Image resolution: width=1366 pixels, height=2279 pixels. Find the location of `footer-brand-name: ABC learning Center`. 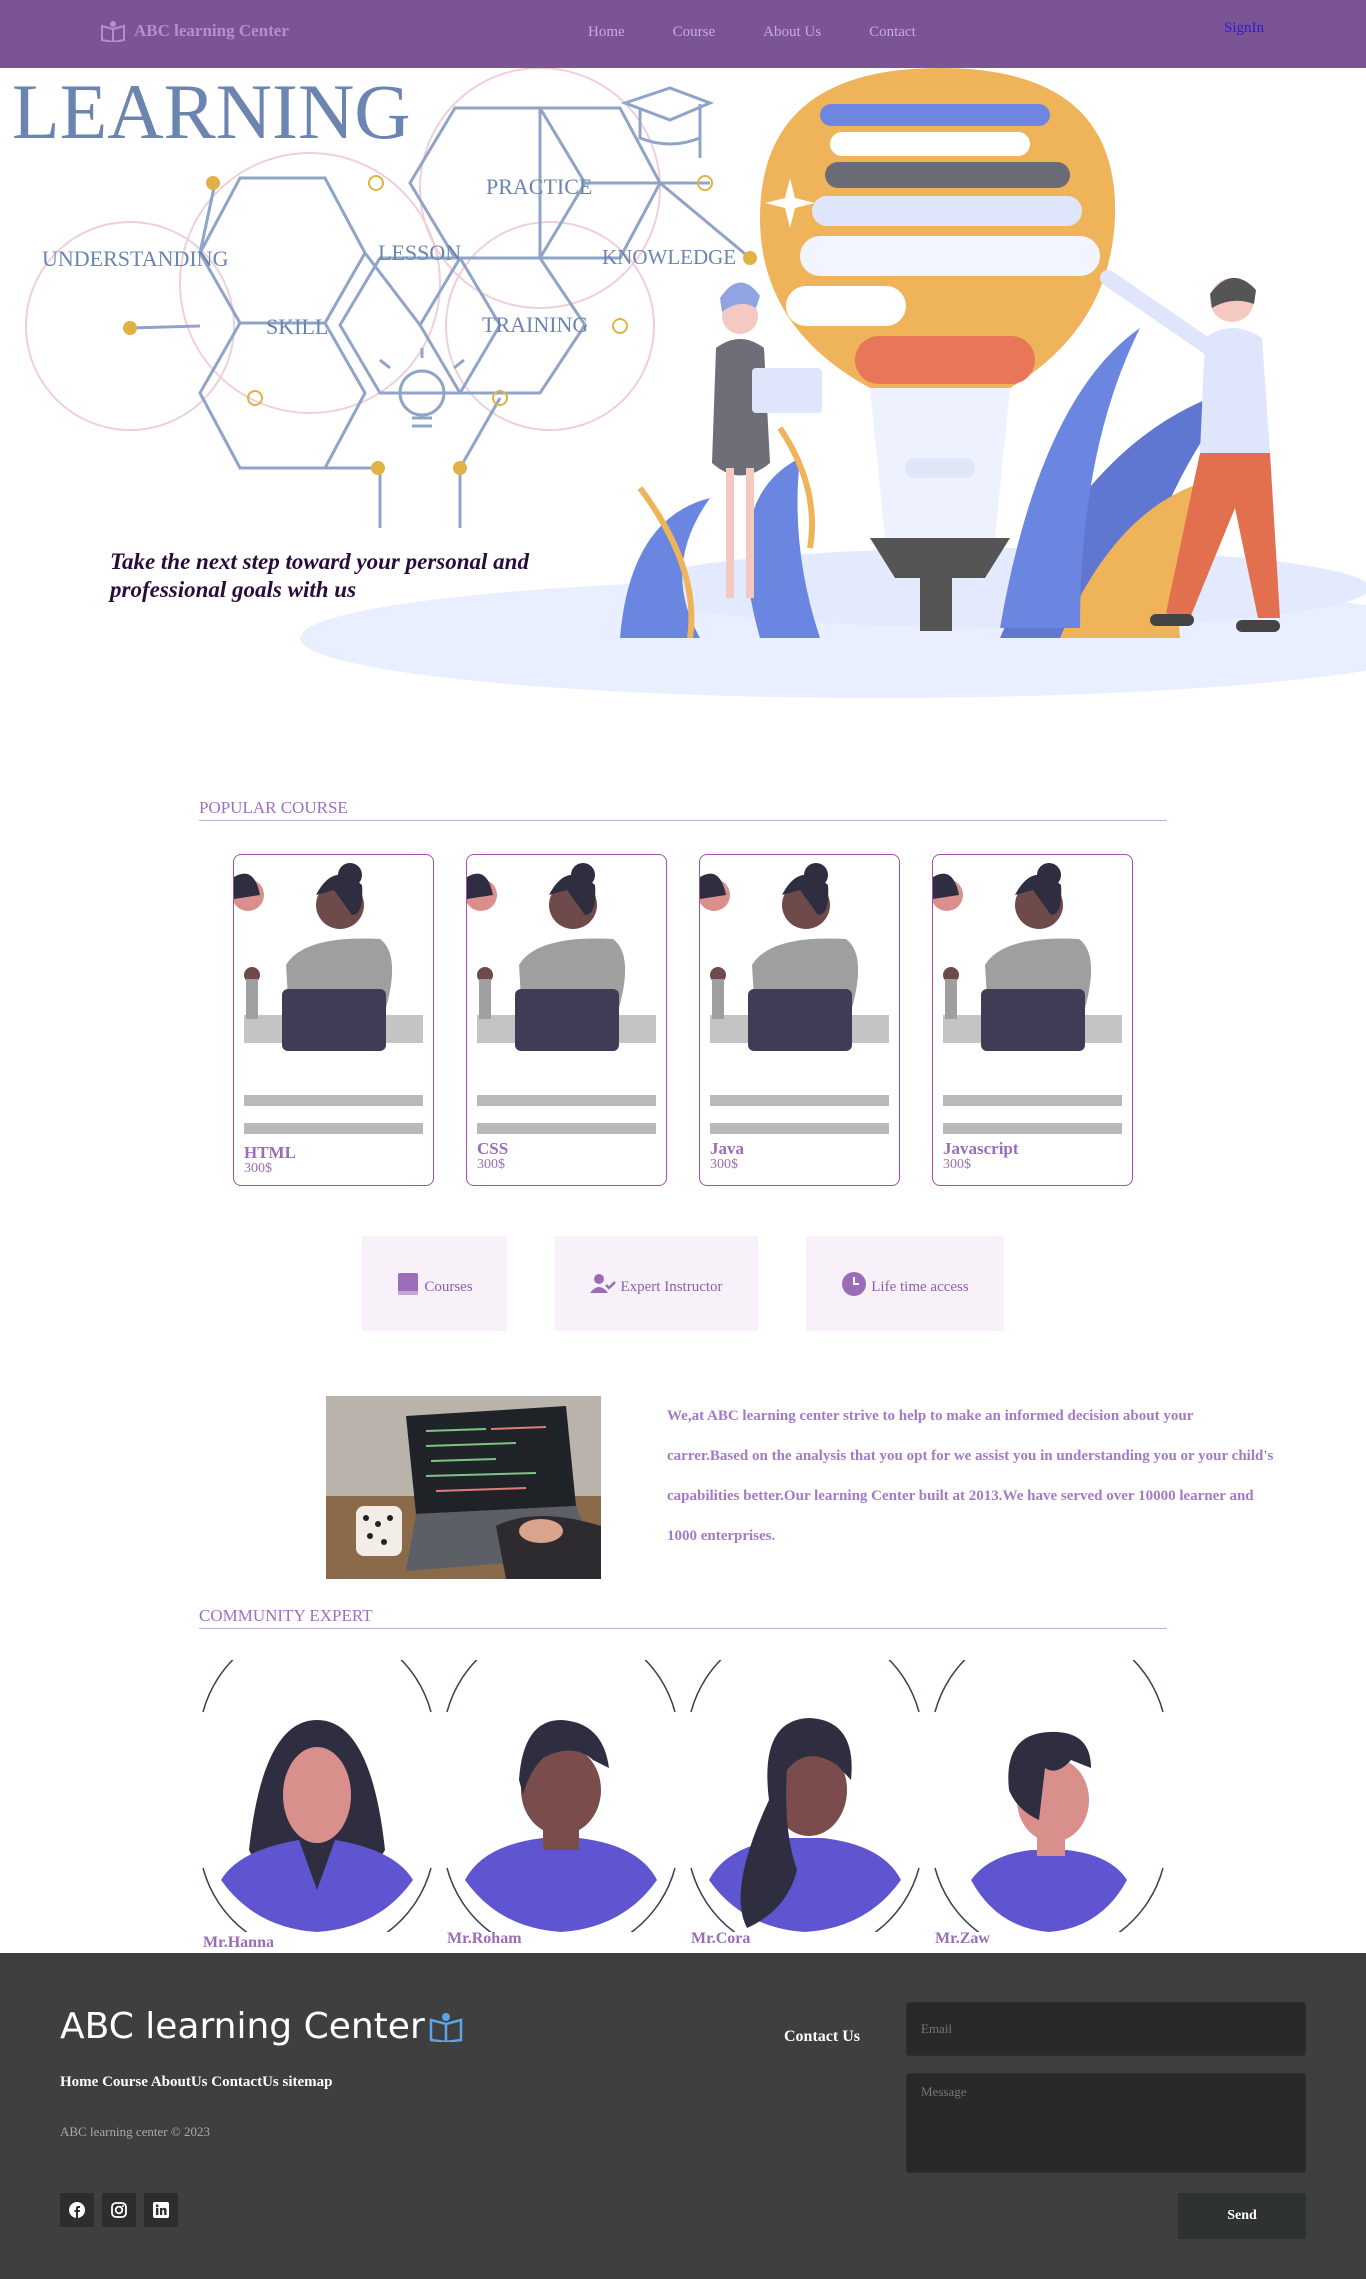

footer-brand-name: ABC learning Center is located at coordinates (242, 2026).